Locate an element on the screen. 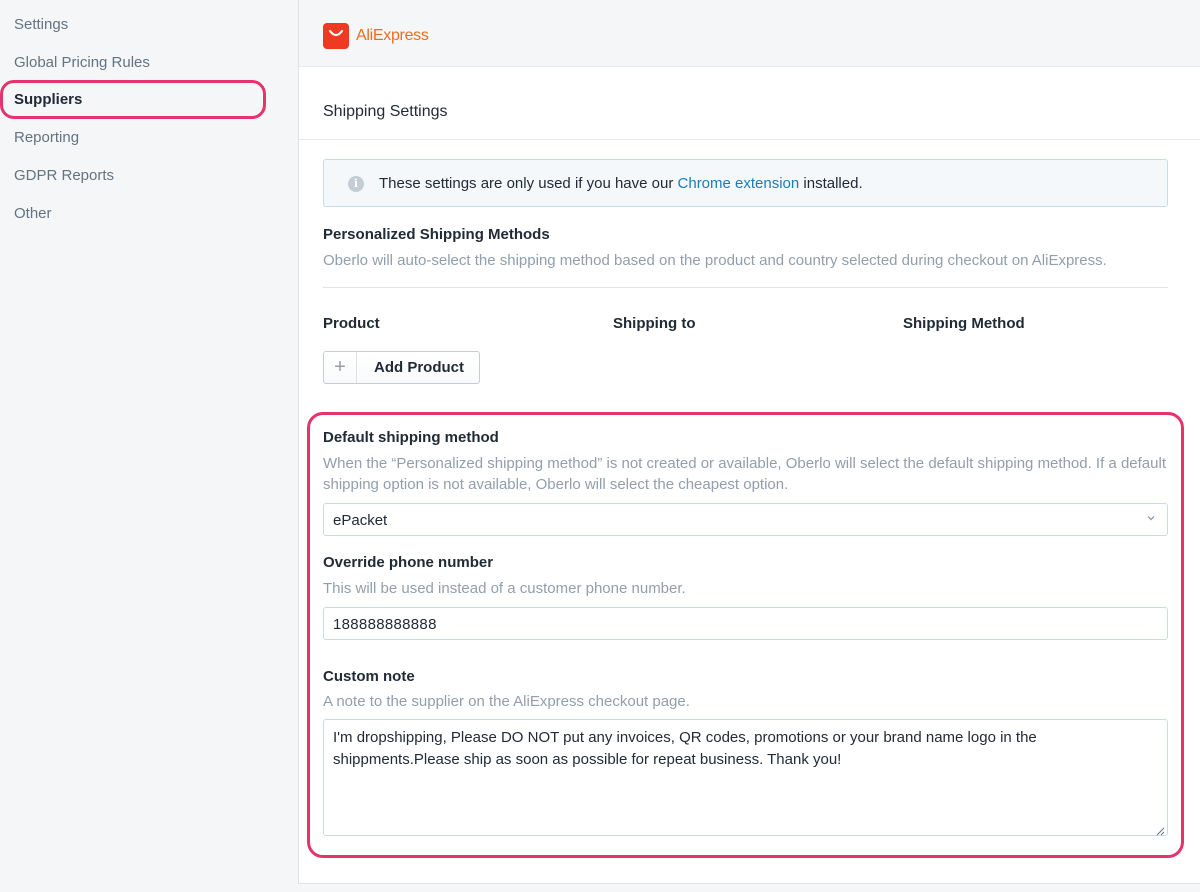 The height and width of the screenshot is (892, 1200). card-header: AliExpress is located at coordinates (749, 33).